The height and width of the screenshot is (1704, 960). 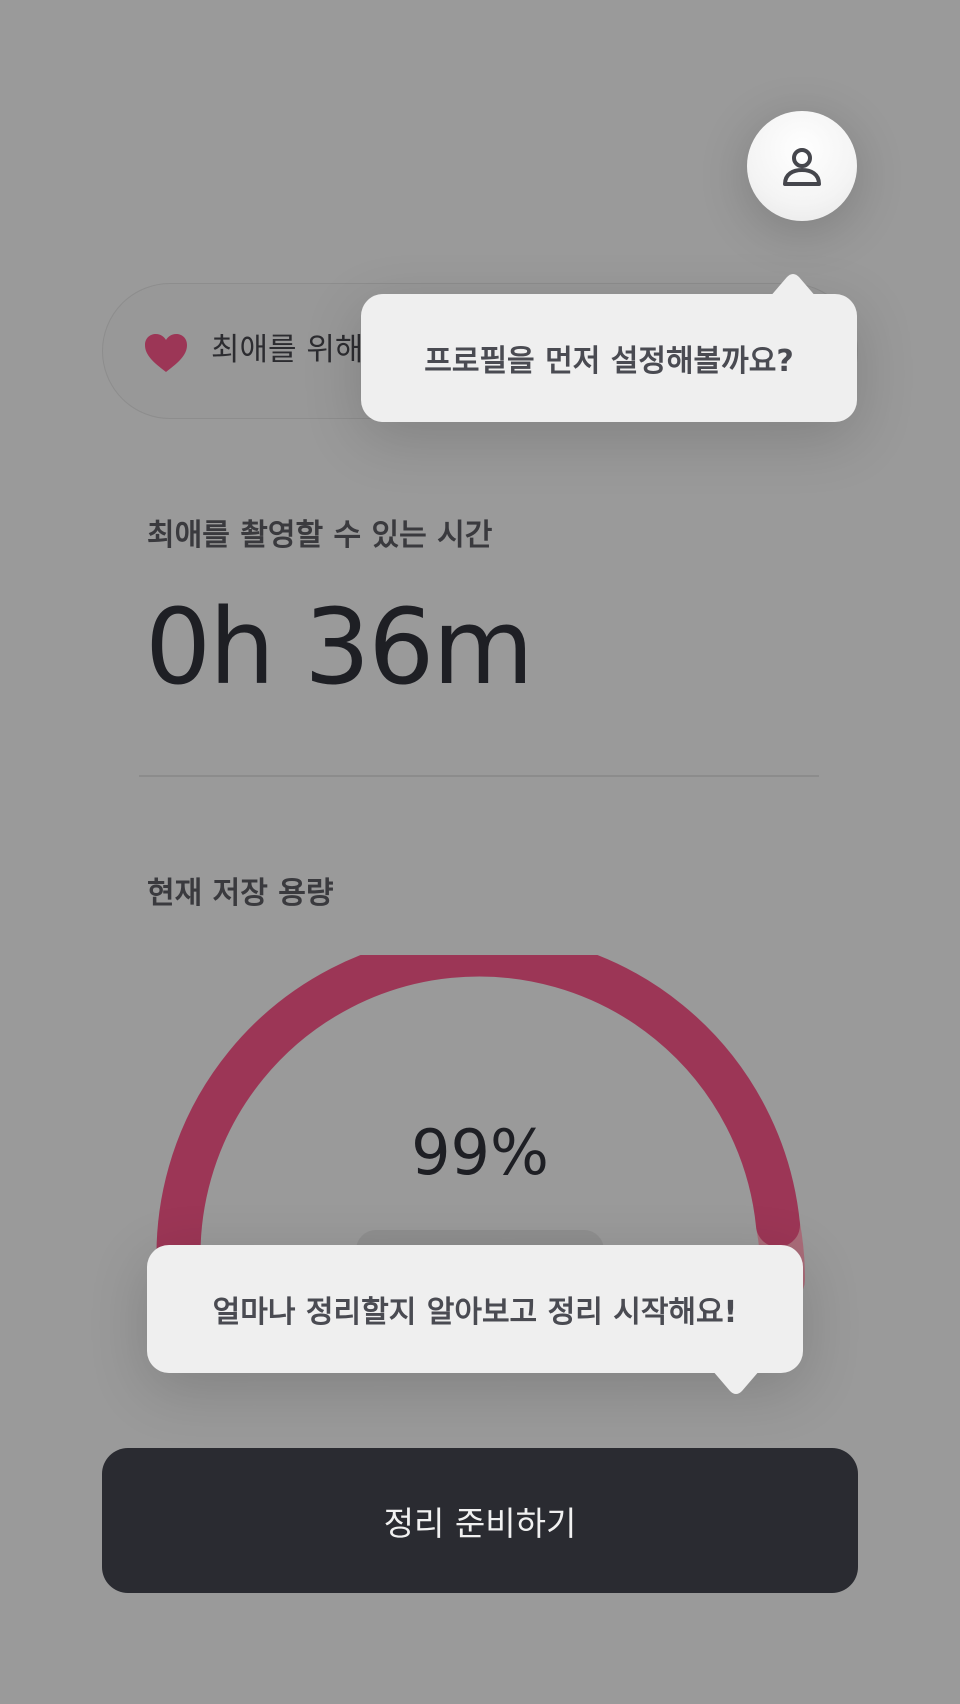 I want to click on favorite-pill-text: 최애를 위해, so click(x=287, y=350).